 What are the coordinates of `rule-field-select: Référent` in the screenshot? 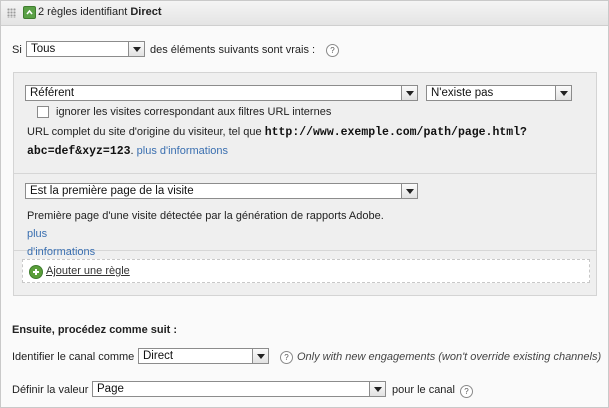 It's located at (221, 93).